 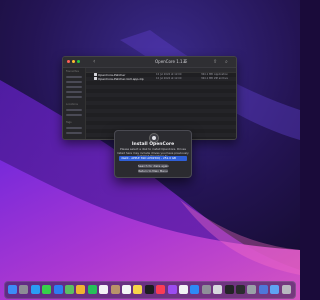 I want to click on app-store-icon, so click(x=195, y=289).